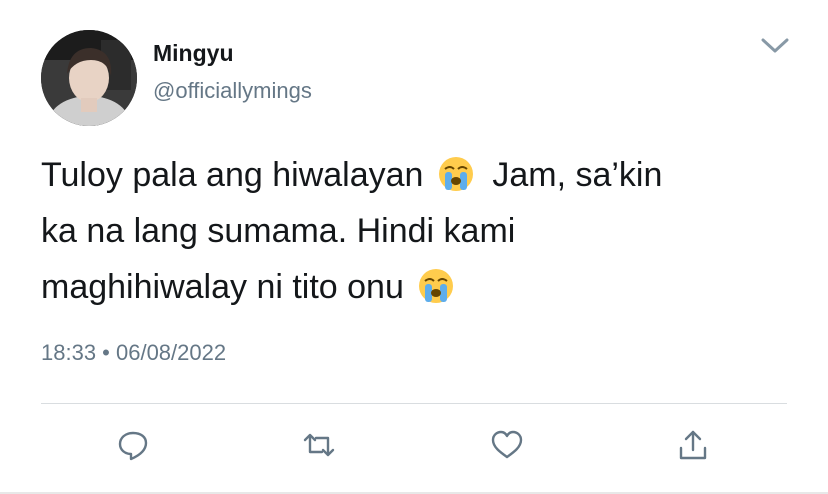 Image resolution: width=828 pixels, height=494 pixels. I want to click on avatar, so click(89, 78).